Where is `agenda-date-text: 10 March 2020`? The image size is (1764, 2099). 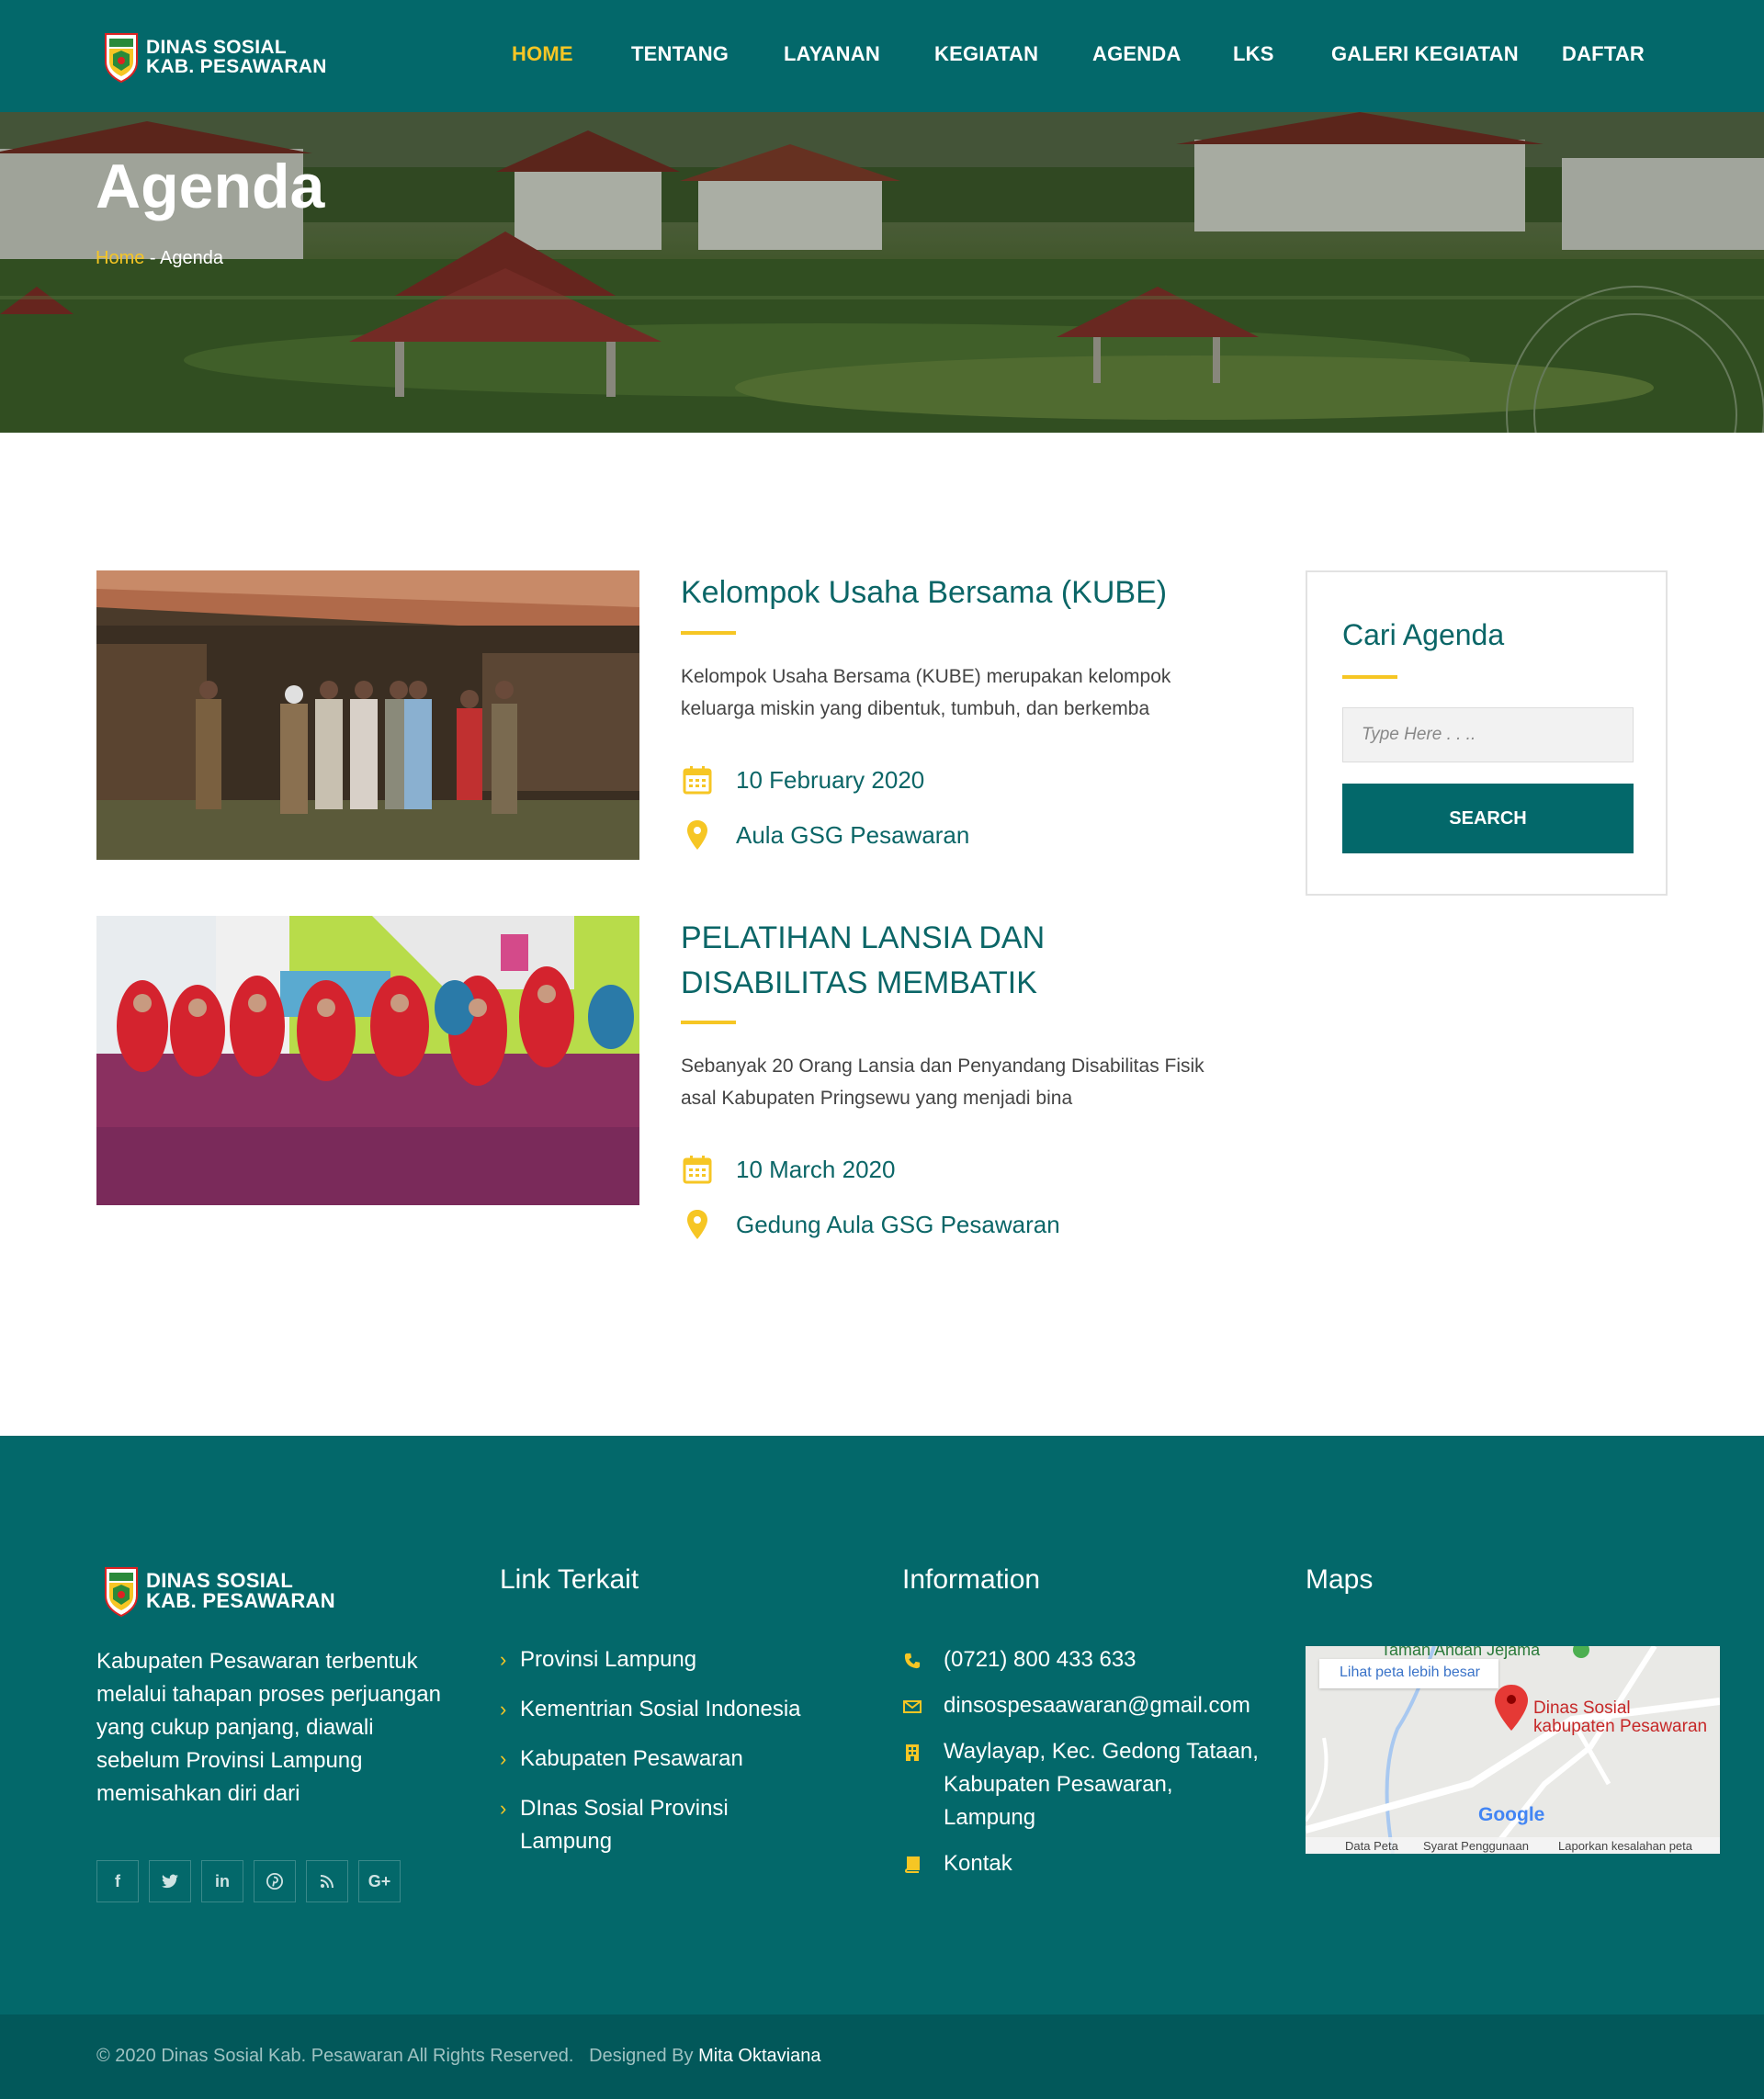 agenda-date-text: 10 March 2020 is located at coordinates (816, 1169).